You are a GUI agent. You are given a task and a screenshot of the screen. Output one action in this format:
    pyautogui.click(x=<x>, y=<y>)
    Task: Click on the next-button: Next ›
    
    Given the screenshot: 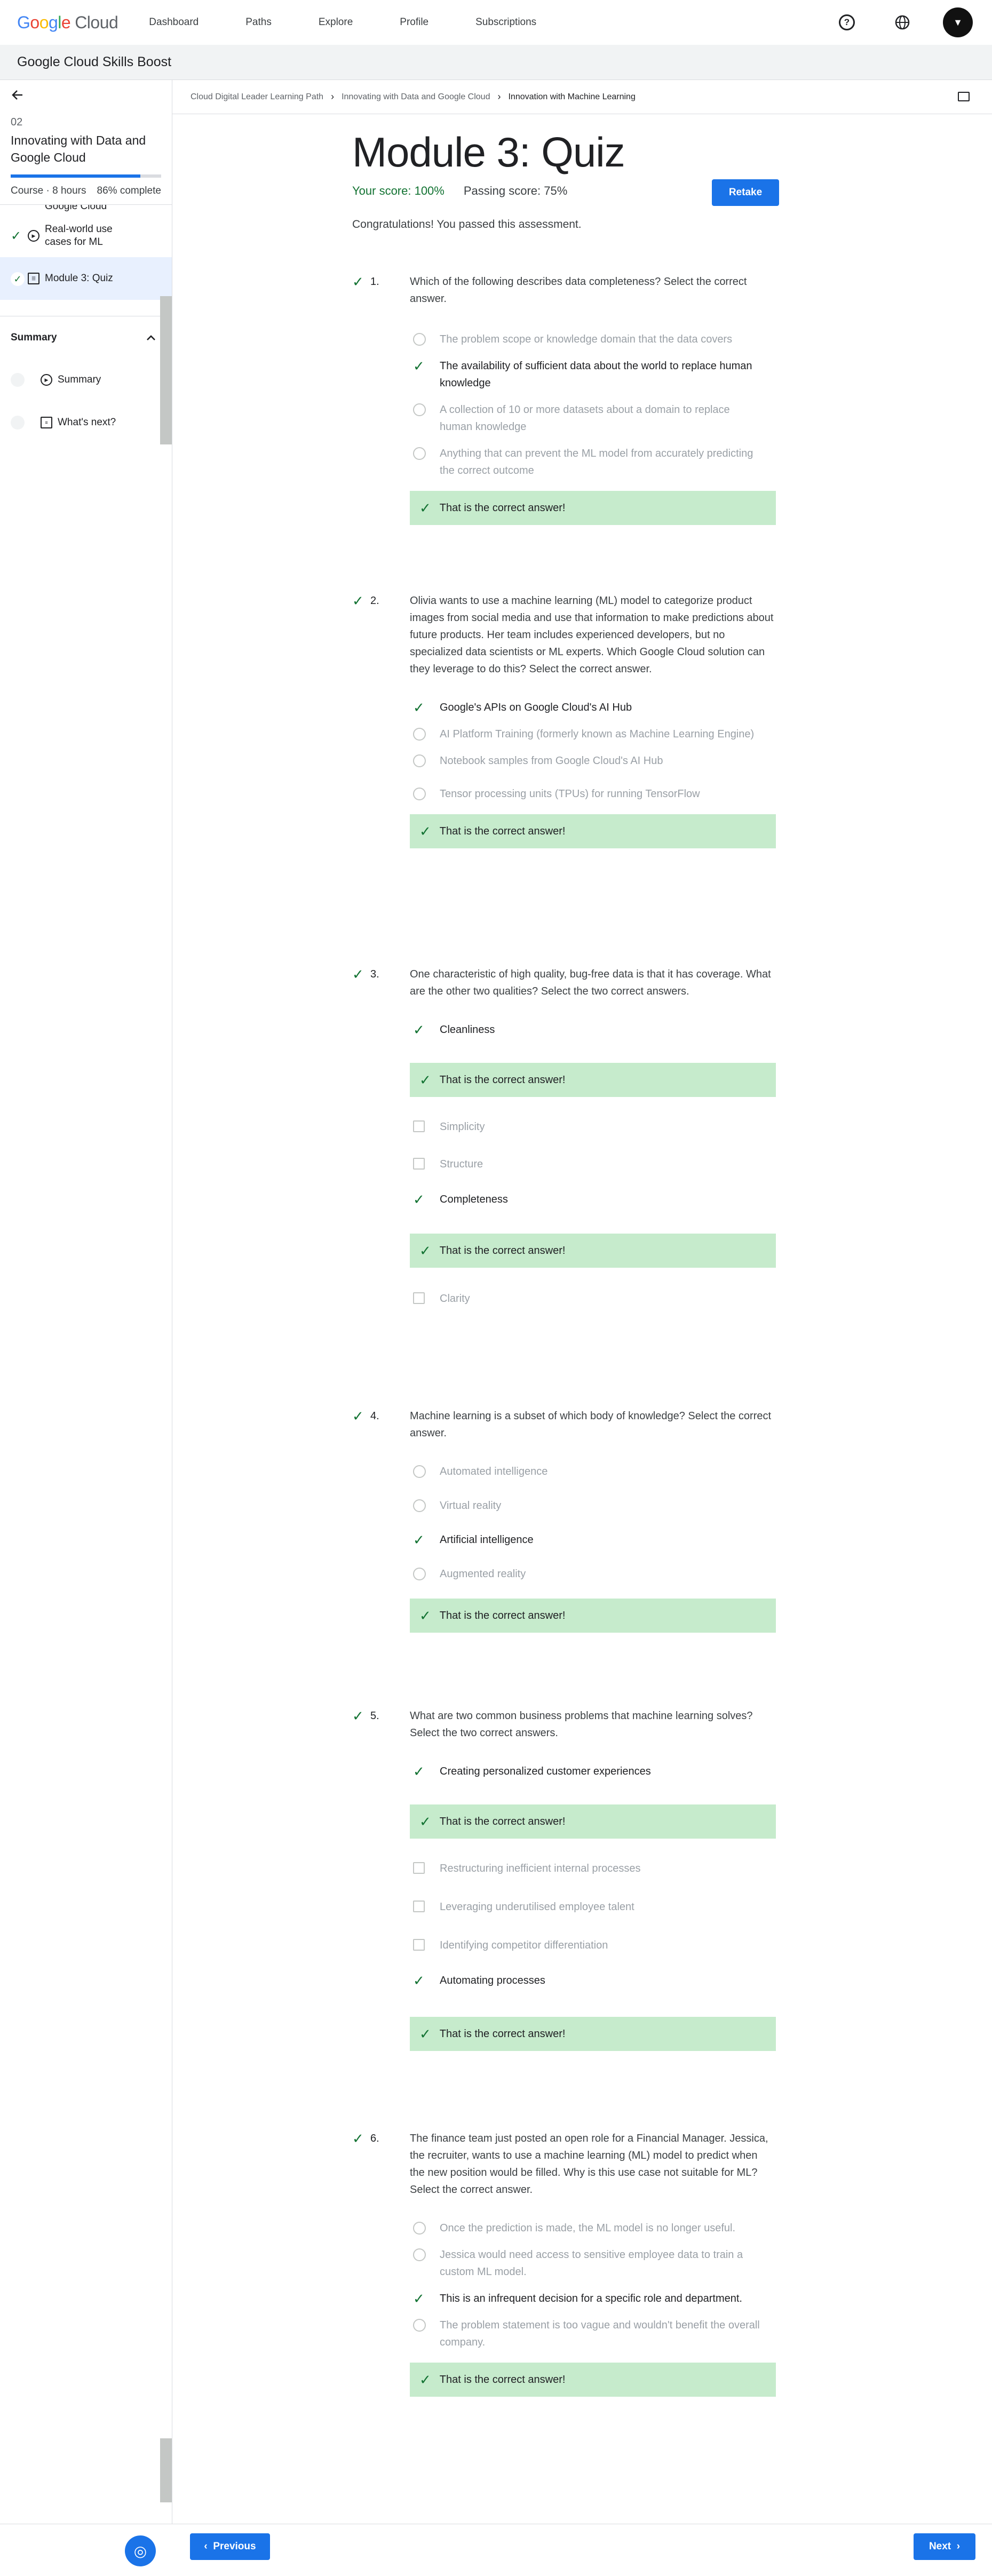 What is the action you would take?
    pyautogui.click(x=944, y=2546)
    